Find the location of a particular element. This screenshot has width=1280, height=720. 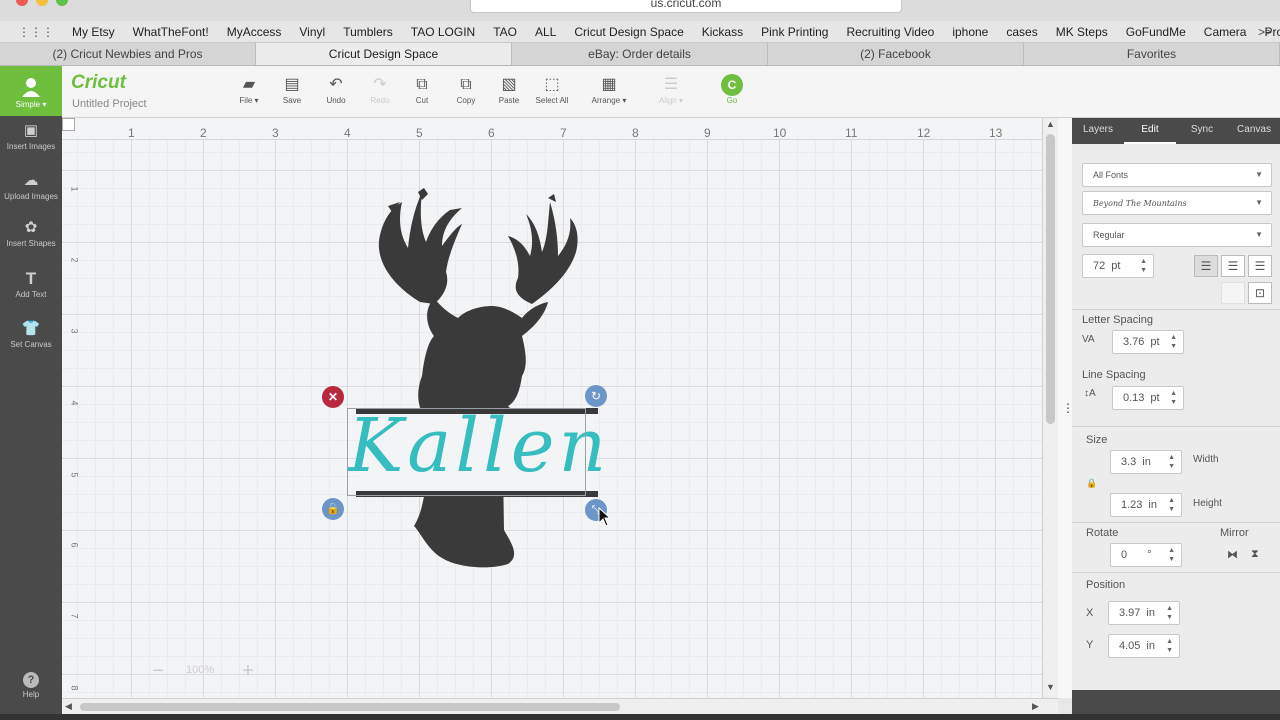

rotate-field: 0 ° ▲ ▼ is located at coordinates (1146, 555).